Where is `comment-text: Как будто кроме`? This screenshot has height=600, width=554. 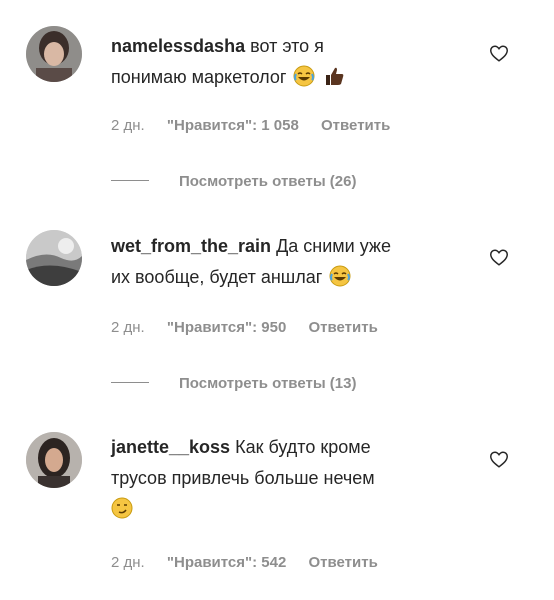
comment-text: Как будто кроме is located at coordinates (303, 447).